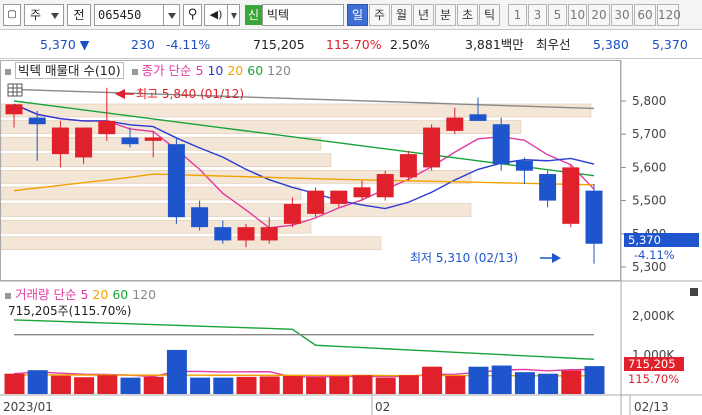  What do you see at coordinates (553, 44) in the screenshot?
I see `best-quote-label: 최우선` at bounding box center [553, 44].